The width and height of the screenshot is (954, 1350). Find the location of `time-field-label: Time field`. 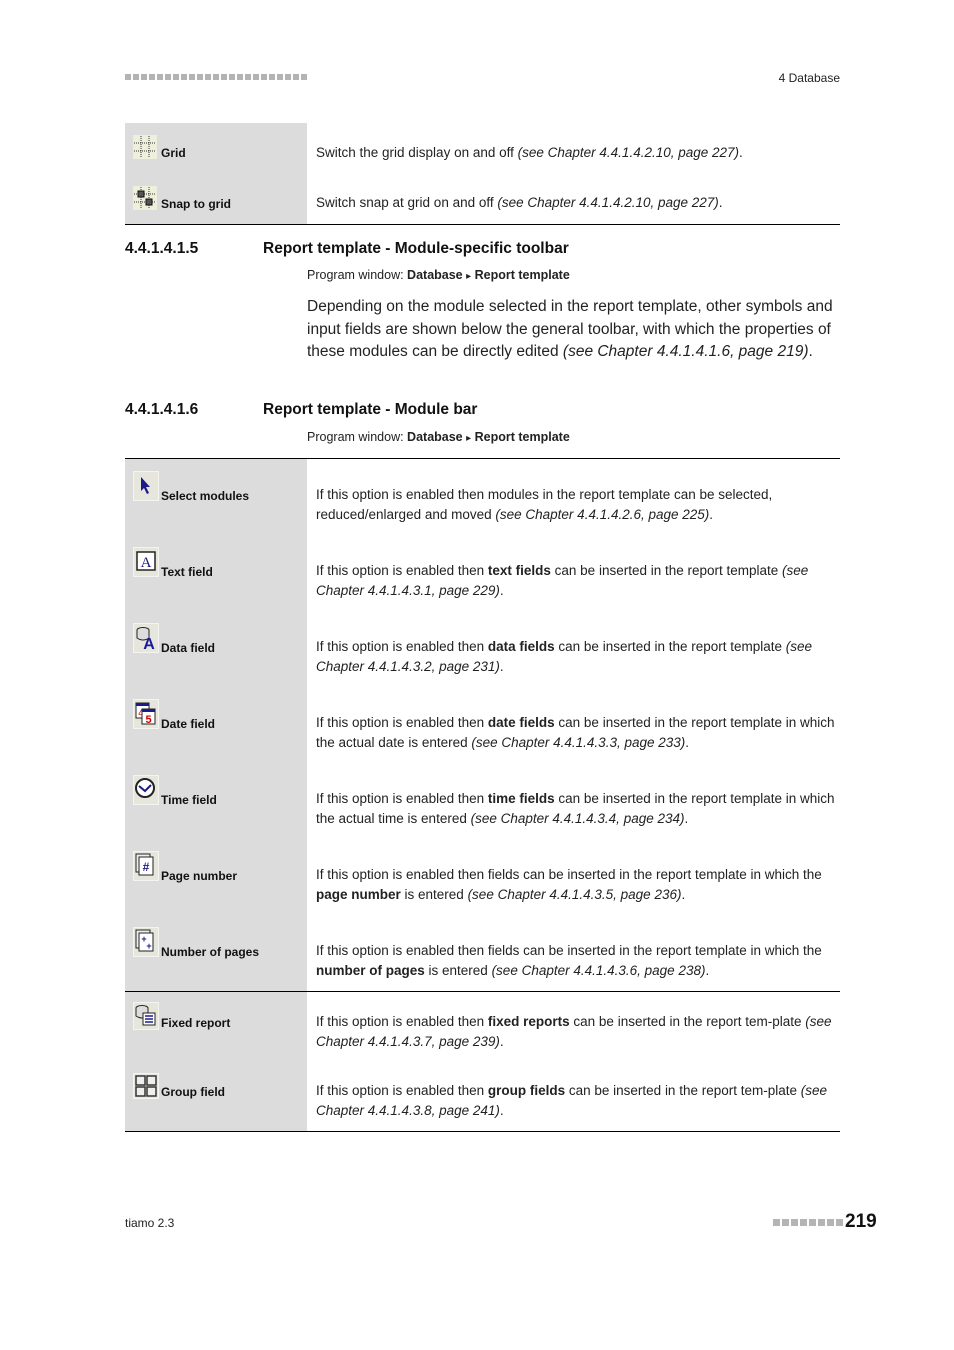

time-field-label: Time field is located at coordinates (189, 800).